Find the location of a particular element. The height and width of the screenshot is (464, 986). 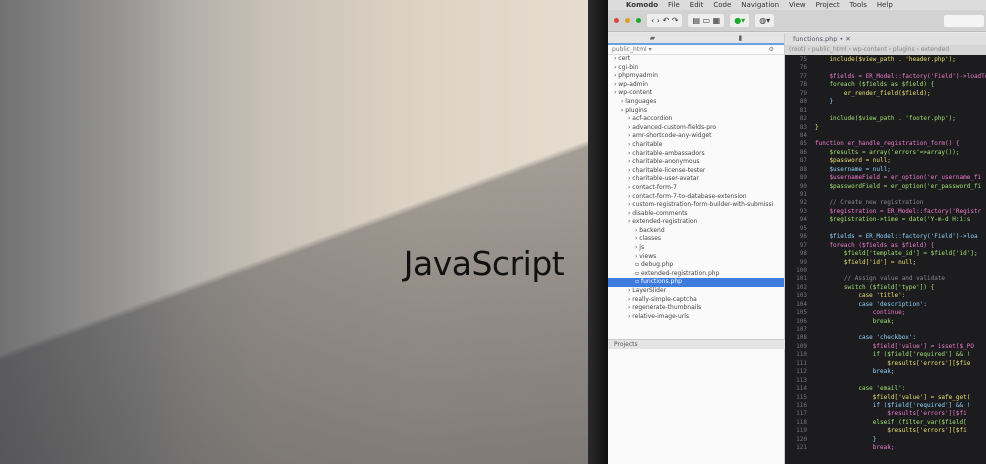

code-line: 78 foreach ($fields as $field) { is located at coordinates (885, 85).